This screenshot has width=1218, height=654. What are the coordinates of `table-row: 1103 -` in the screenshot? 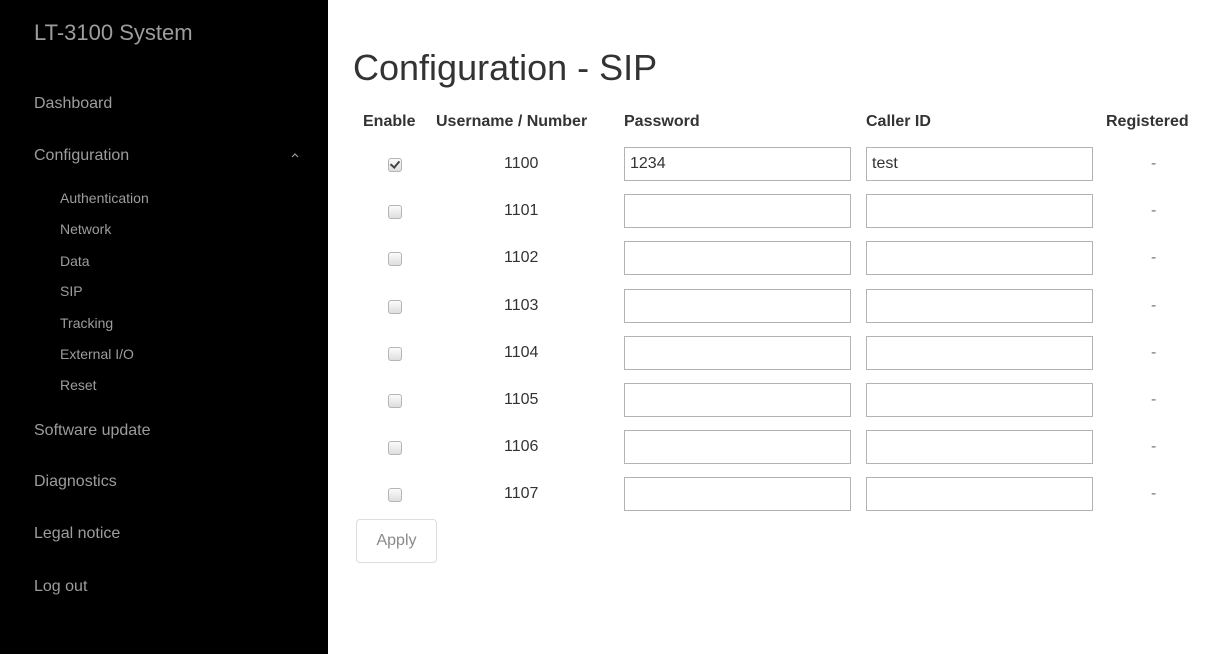 It's located at (773, 306).